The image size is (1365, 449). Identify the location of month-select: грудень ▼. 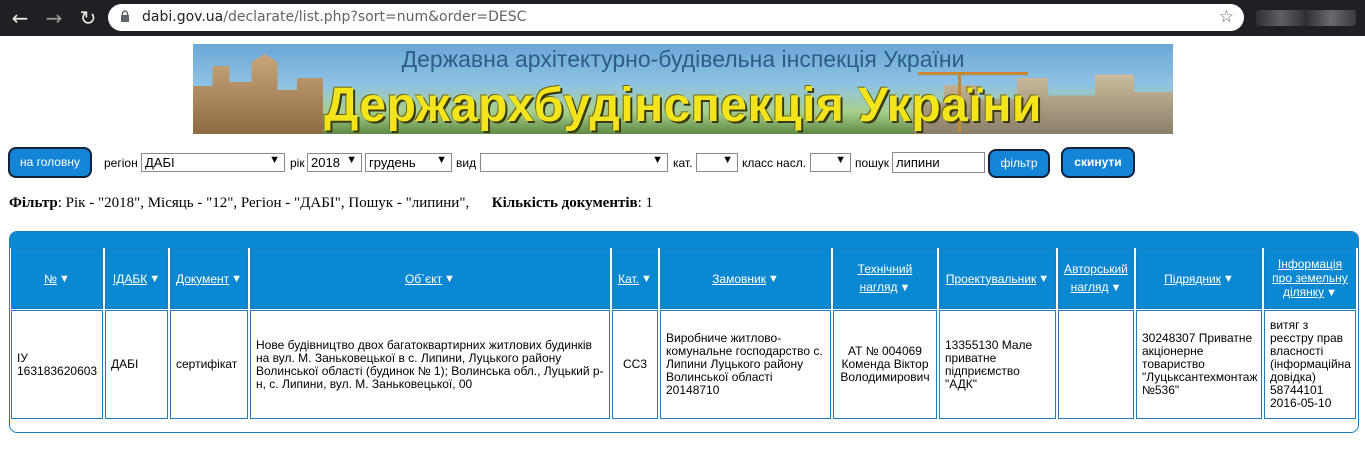
(408, 162).